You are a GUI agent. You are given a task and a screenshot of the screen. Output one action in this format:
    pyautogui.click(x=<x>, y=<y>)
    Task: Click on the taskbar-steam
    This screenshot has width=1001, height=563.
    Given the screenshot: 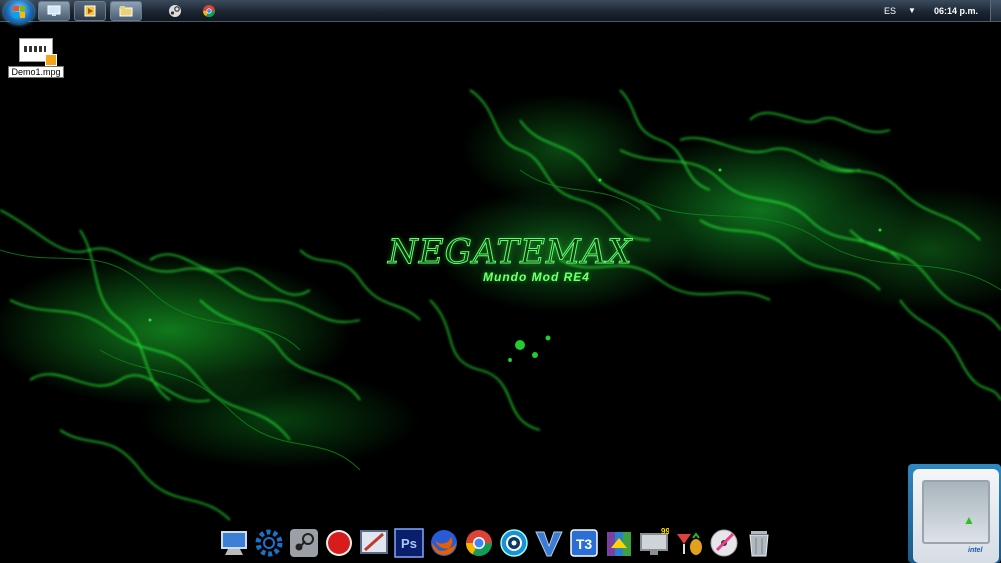 What is the action you would take?
    pyautogui.click(x=175, y=11)
    